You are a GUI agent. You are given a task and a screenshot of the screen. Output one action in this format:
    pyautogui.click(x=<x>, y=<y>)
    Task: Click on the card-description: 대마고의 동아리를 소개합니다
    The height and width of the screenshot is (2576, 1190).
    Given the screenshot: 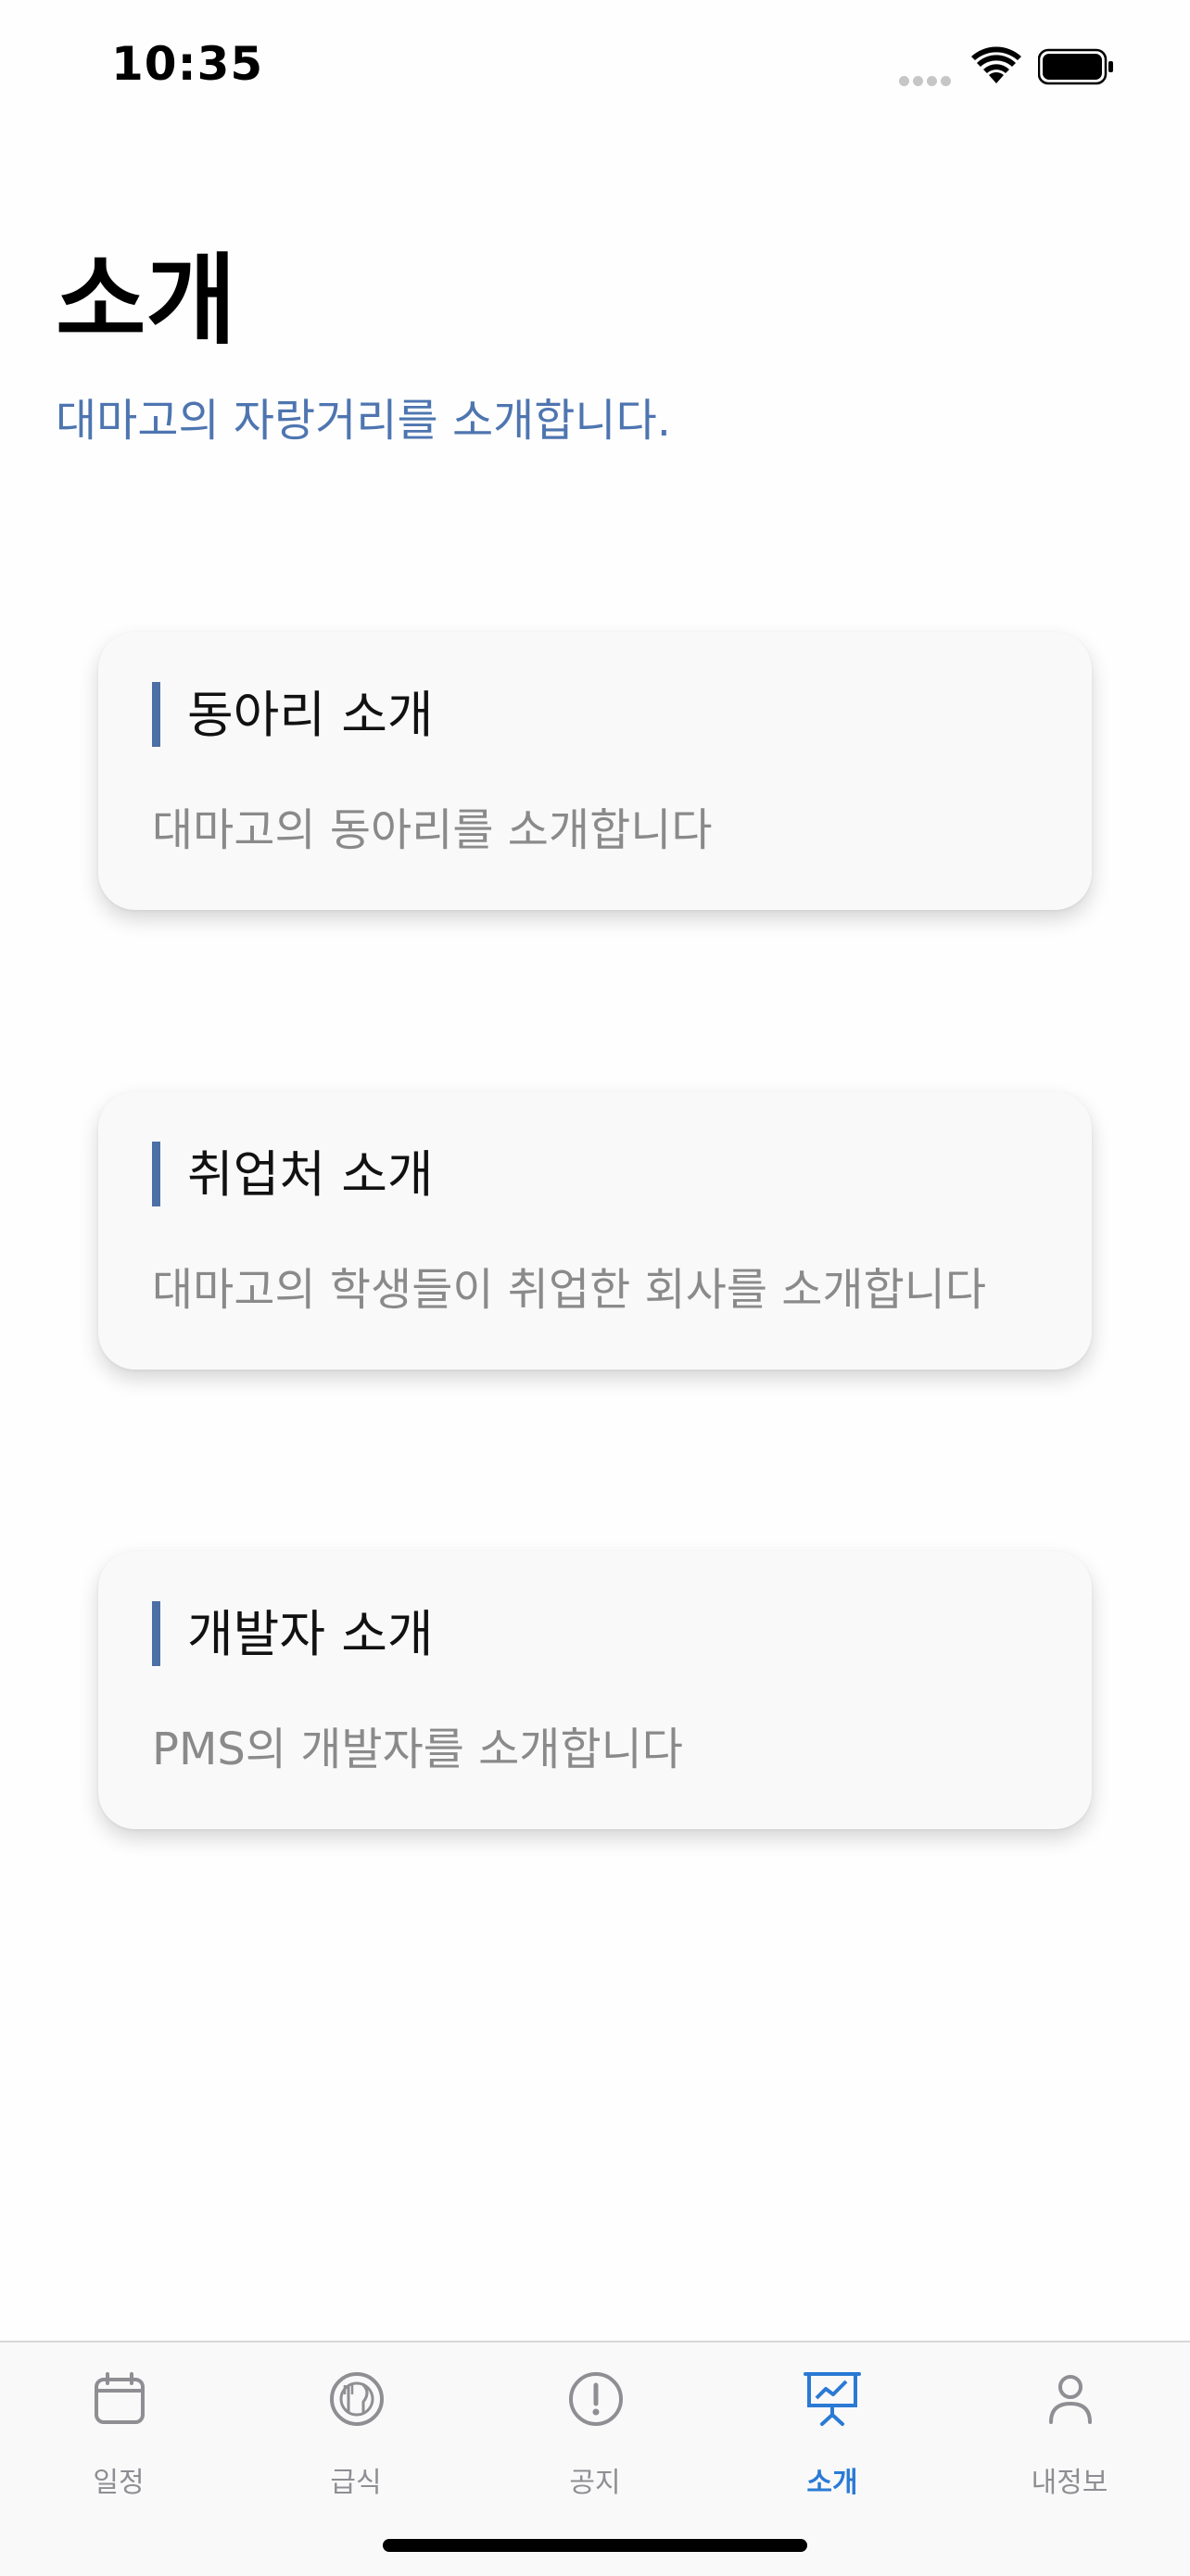 What is the action you would take?
    pyautogui.click(x=432, y=830)
    